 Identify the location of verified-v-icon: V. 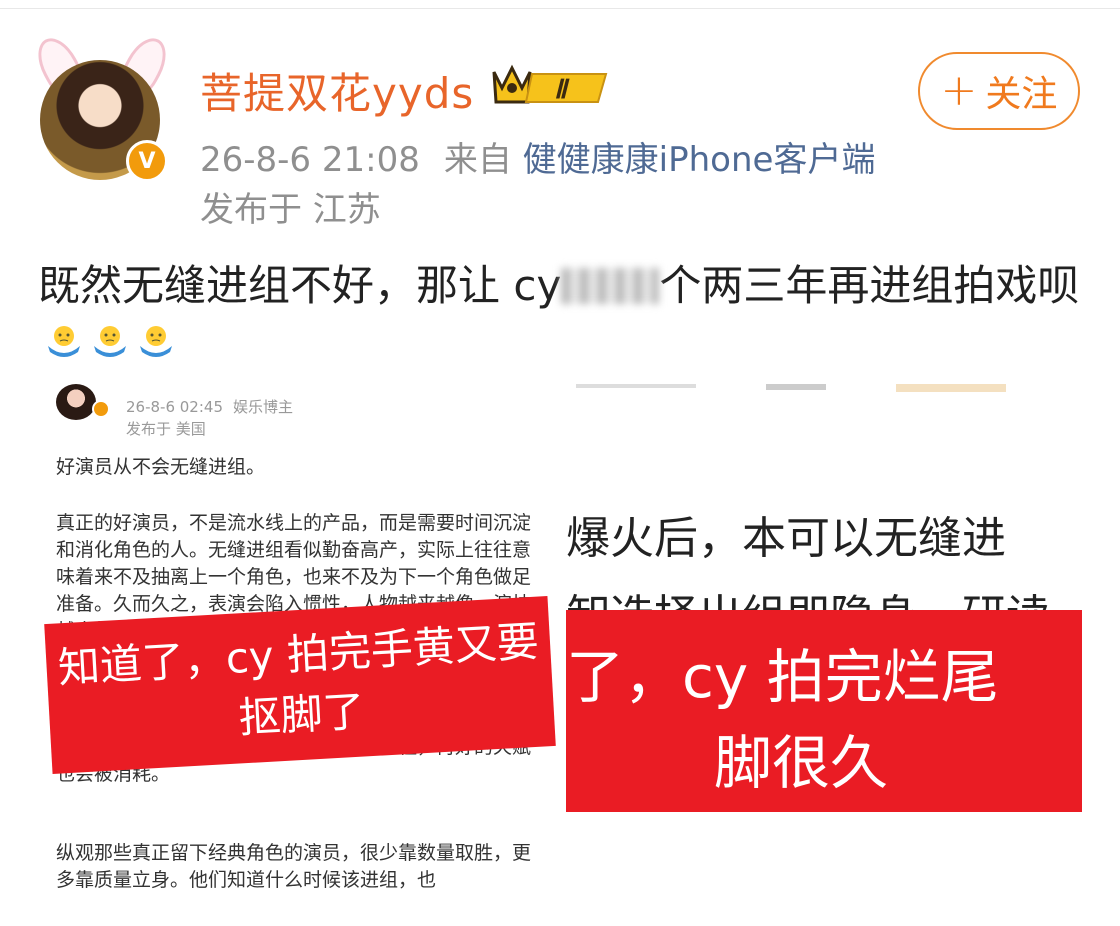
(147, 161).